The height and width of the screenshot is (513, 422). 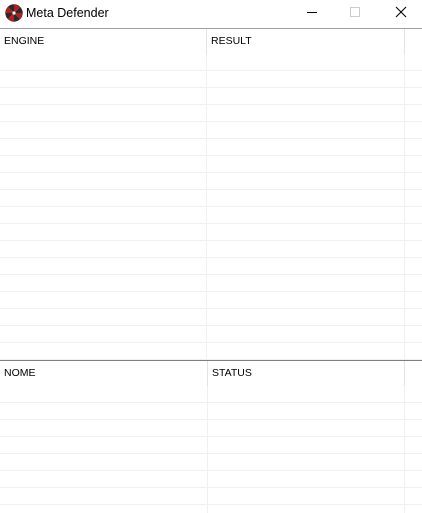 I want to click on close-icon, so click(x=401, y=12).